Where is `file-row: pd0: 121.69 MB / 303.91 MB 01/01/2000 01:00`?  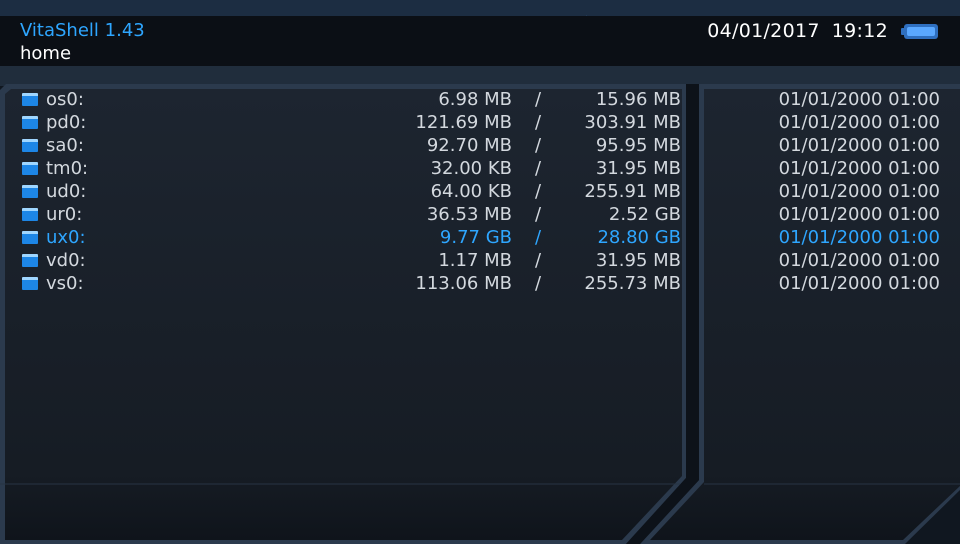 file-row: pd0: 121.69 MB / 303.91 MB 01/01/2000 01:00 is located at coordinates (480, 122).